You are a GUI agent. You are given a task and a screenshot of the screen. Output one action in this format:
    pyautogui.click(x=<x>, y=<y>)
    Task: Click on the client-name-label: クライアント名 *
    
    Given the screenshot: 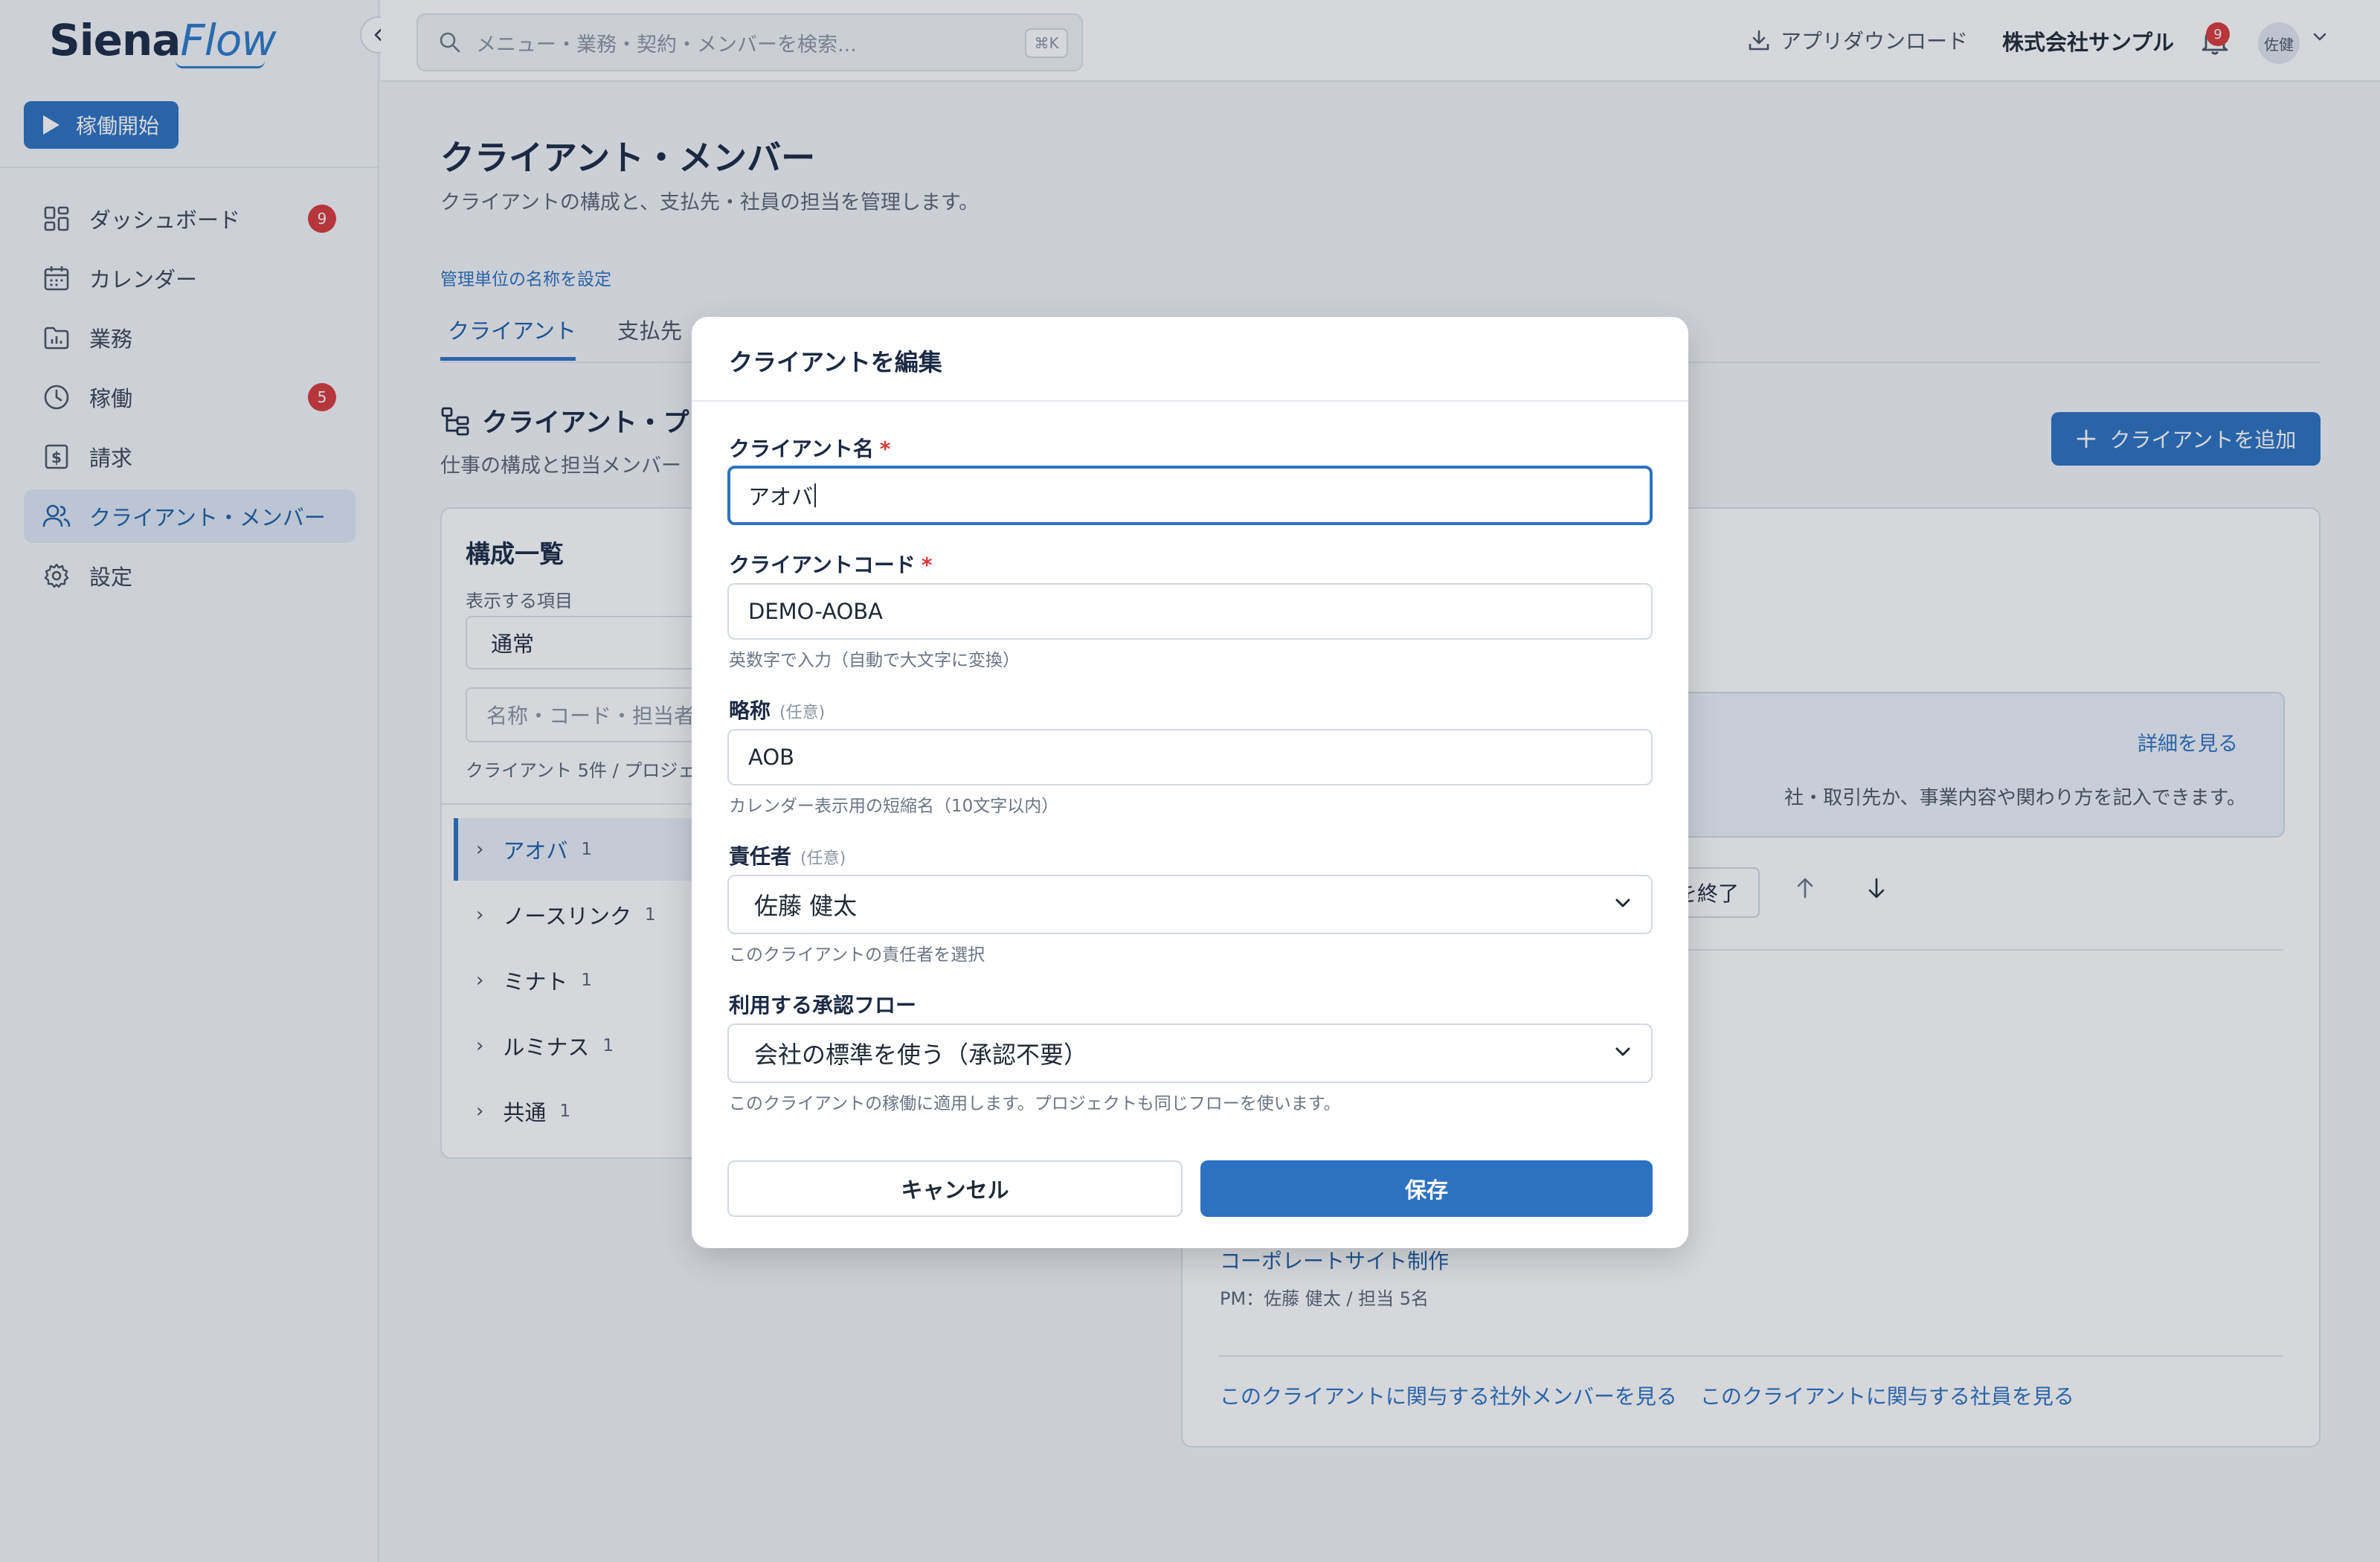 What is the action you would take?
    pyautogui.click(x=810, y=449)
    